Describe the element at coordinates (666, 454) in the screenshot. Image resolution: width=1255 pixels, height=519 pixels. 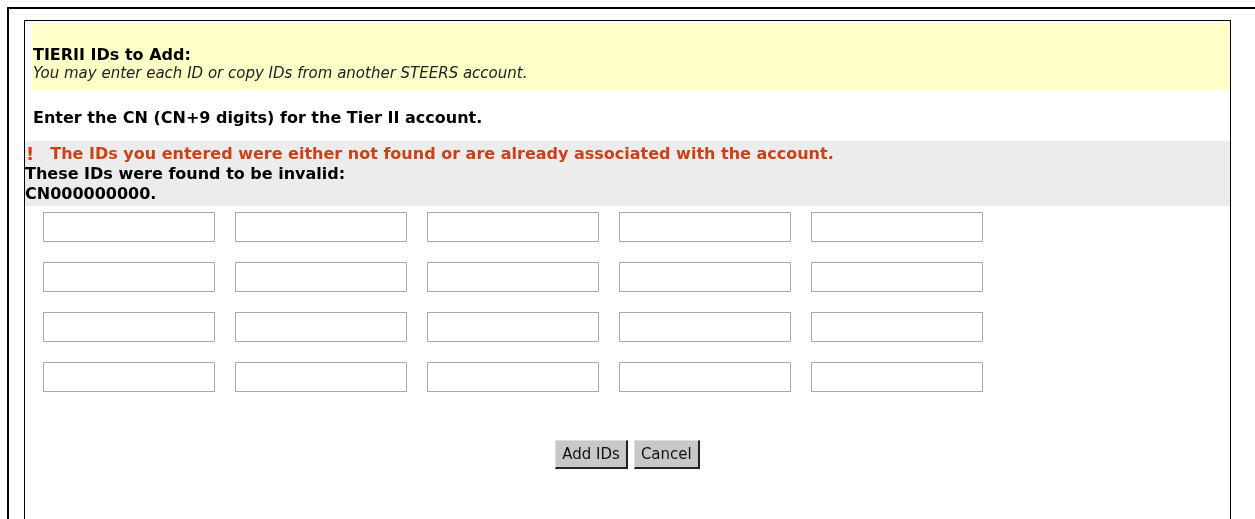
I see `cancel-button: Cancel` at that location.